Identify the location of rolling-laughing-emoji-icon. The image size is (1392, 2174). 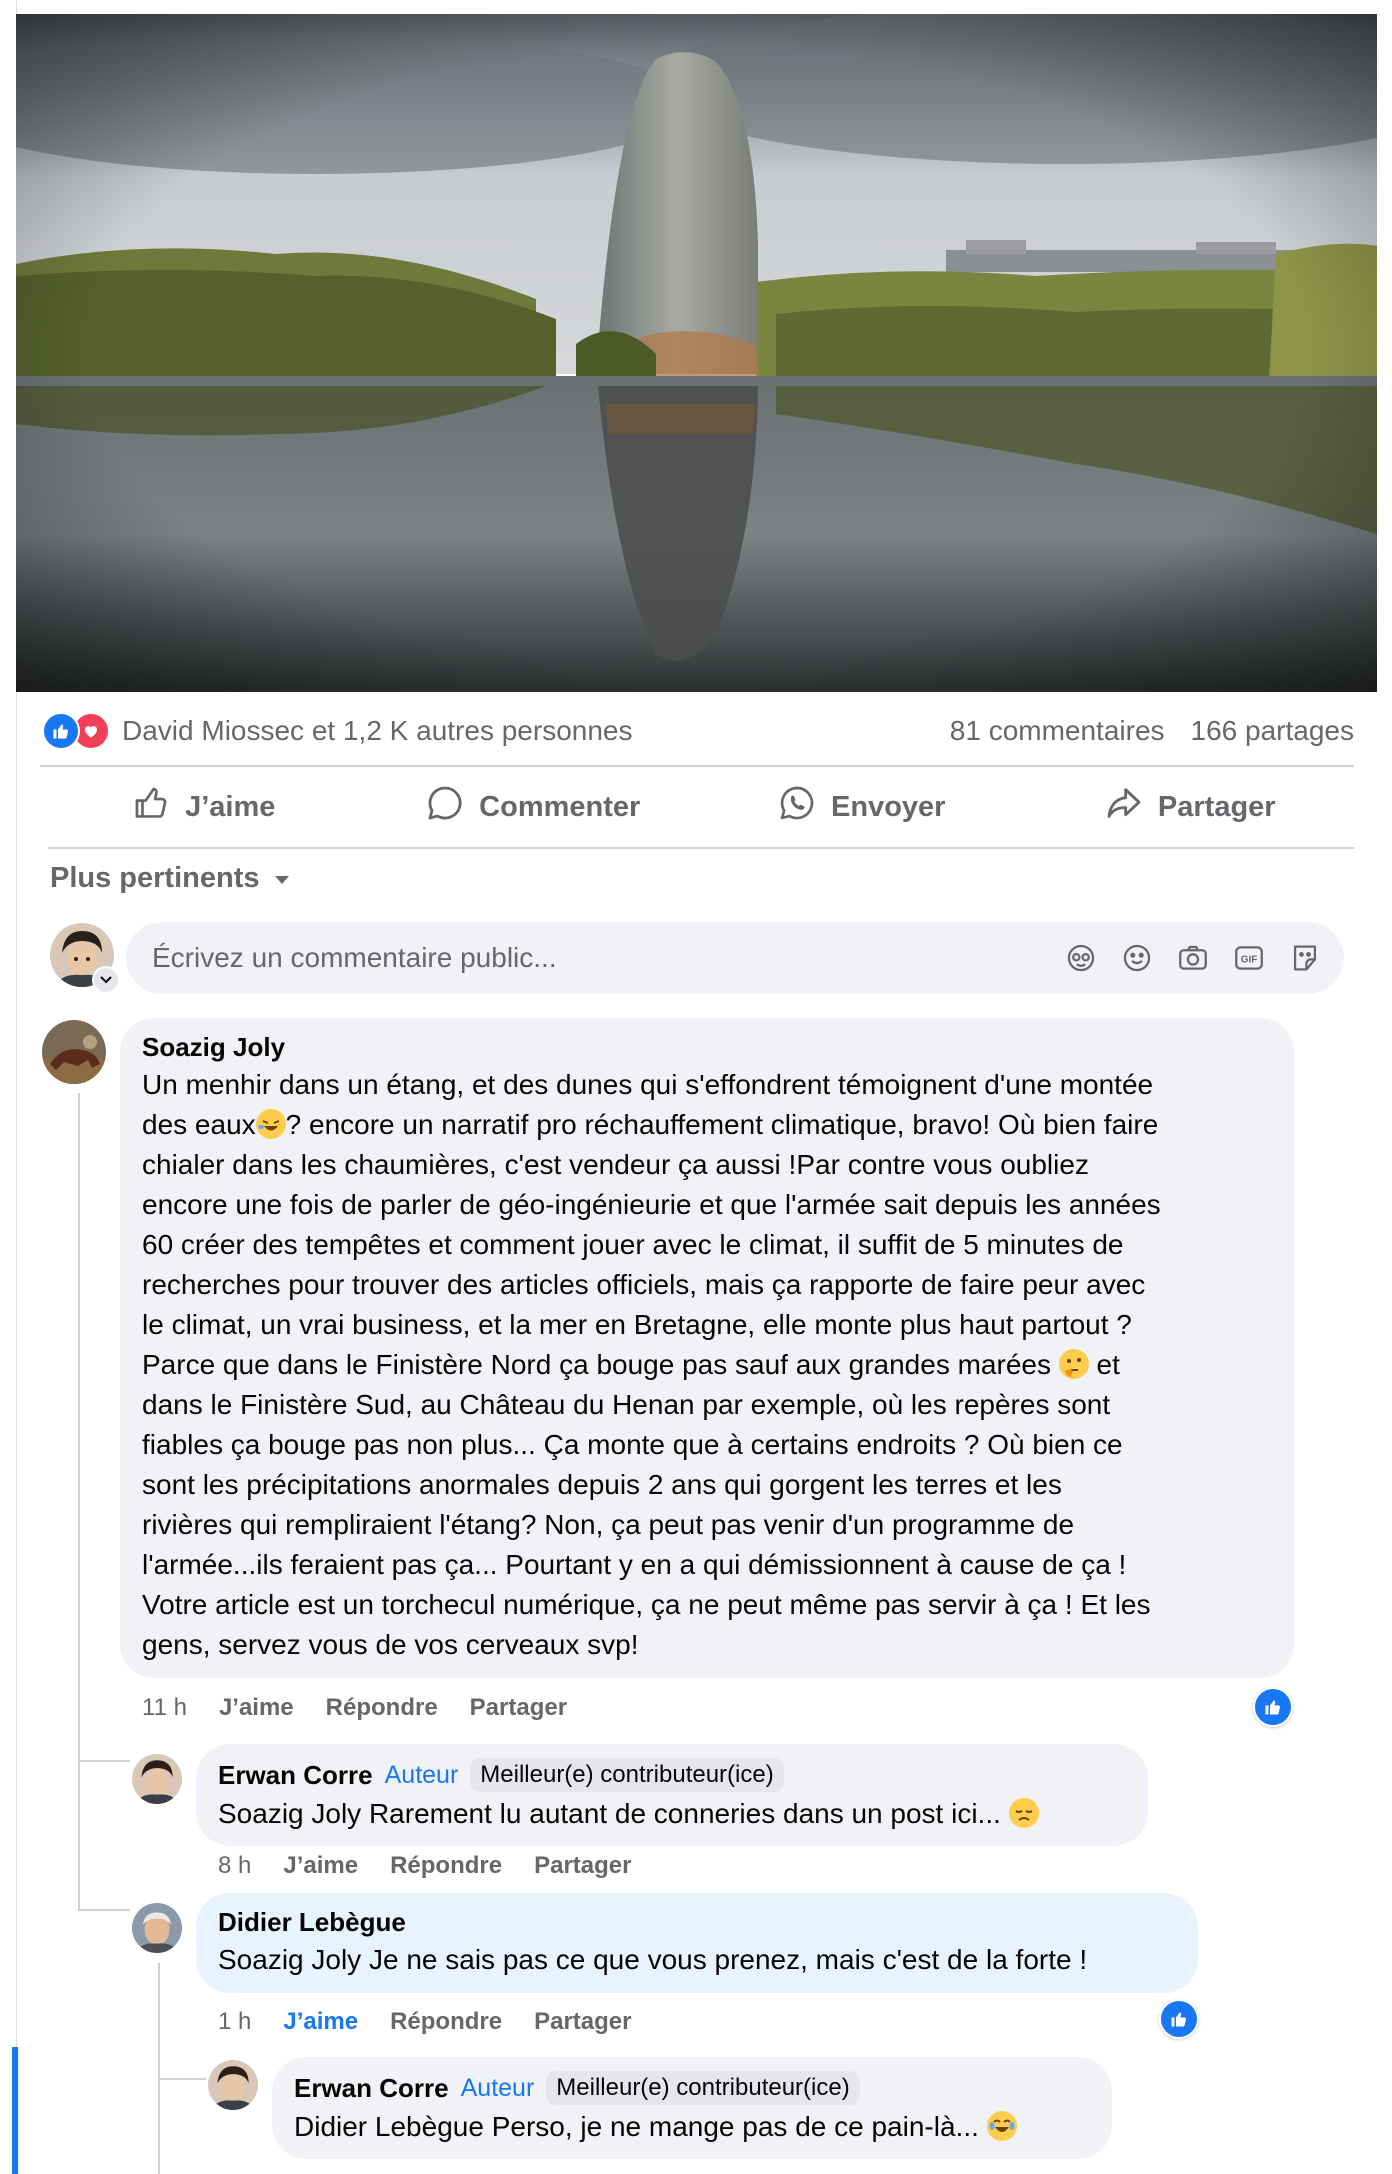
(270, 1124).